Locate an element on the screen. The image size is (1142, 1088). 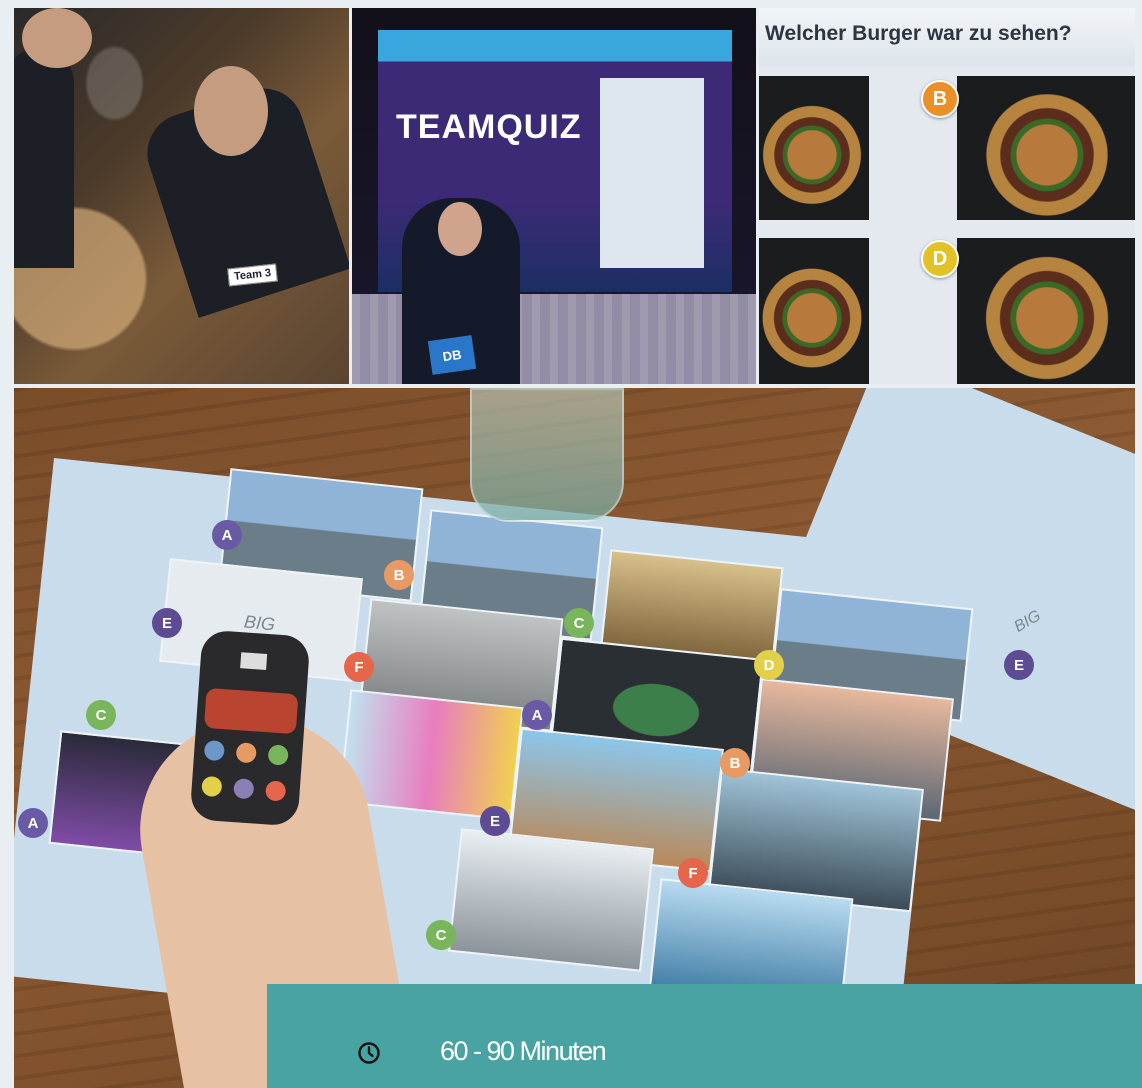
water-glass is located at coordinates (547, 455).